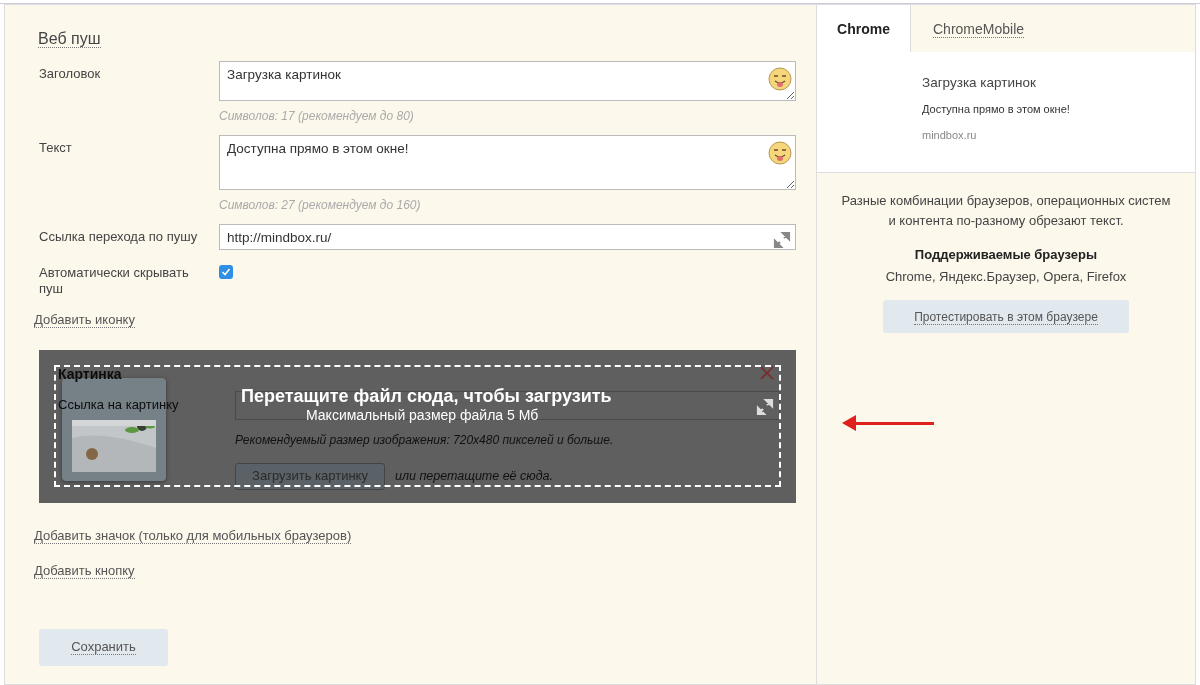 Image resolution: width=1200 pixels, height=685 pixels. What do you see at coordinates (1006, 211) in the screenshot?
I see `info-text: Разные комбинации браузеров, операционных систем и контента по-разному обрезают текст.` at bounding box center [1006, 211].